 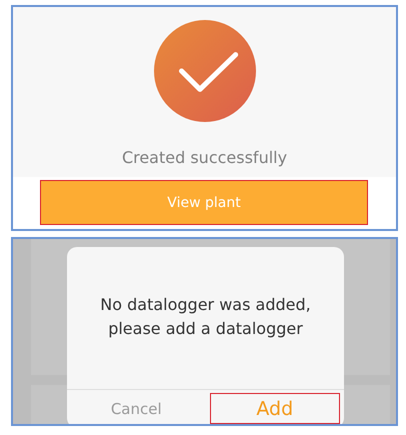 What do you see at coordinates (204, 202) in the screenshot?
I see `view-plant-button: View plant` at bounding box center [204, 202].